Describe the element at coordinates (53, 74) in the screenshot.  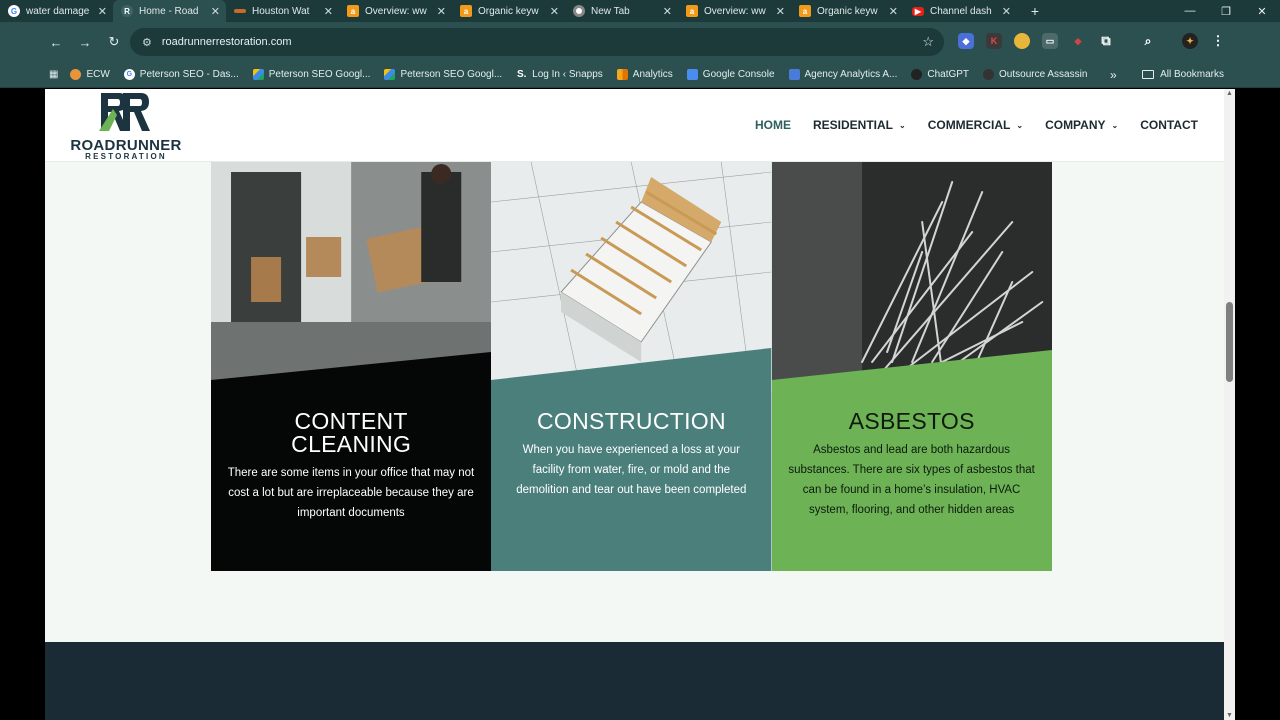
I see `apps-grid-icon: ▦` at that location.